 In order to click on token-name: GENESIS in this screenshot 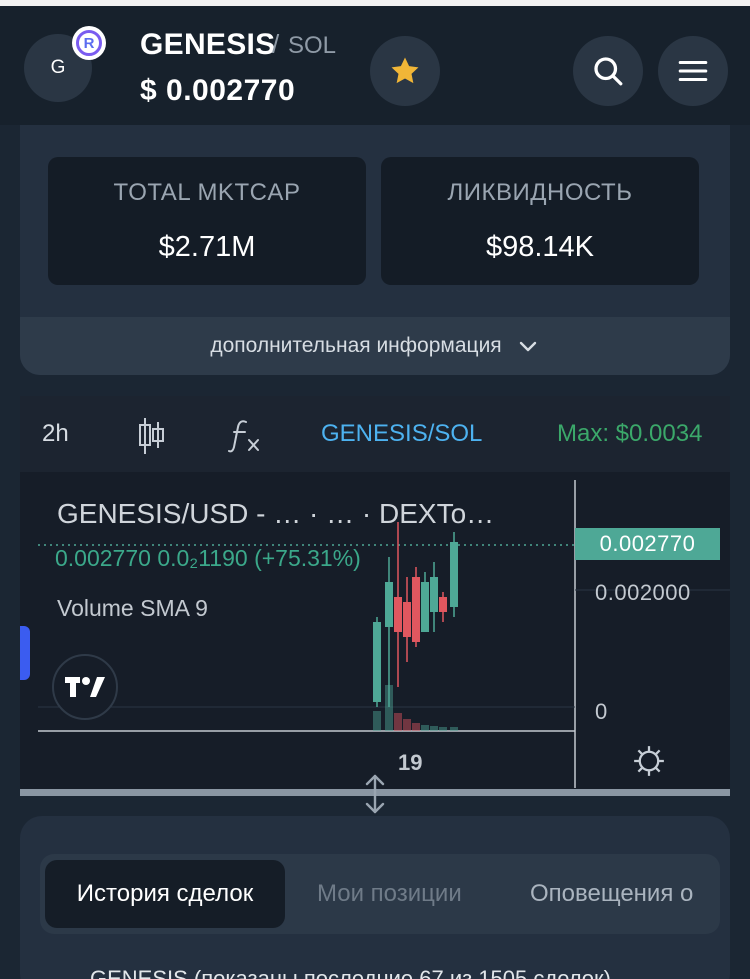, I will do `click(208, 44)`.